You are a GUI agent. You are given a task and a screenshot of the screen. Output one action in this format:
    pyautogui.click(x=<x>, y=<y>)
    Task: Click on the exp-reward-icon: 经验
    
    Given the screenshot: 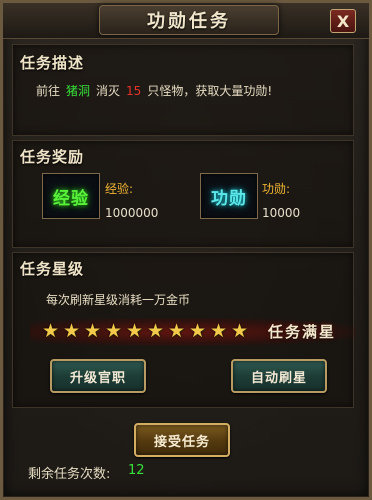 What is the action you would take?
    pyautogui.click(x=71, y=196)
    